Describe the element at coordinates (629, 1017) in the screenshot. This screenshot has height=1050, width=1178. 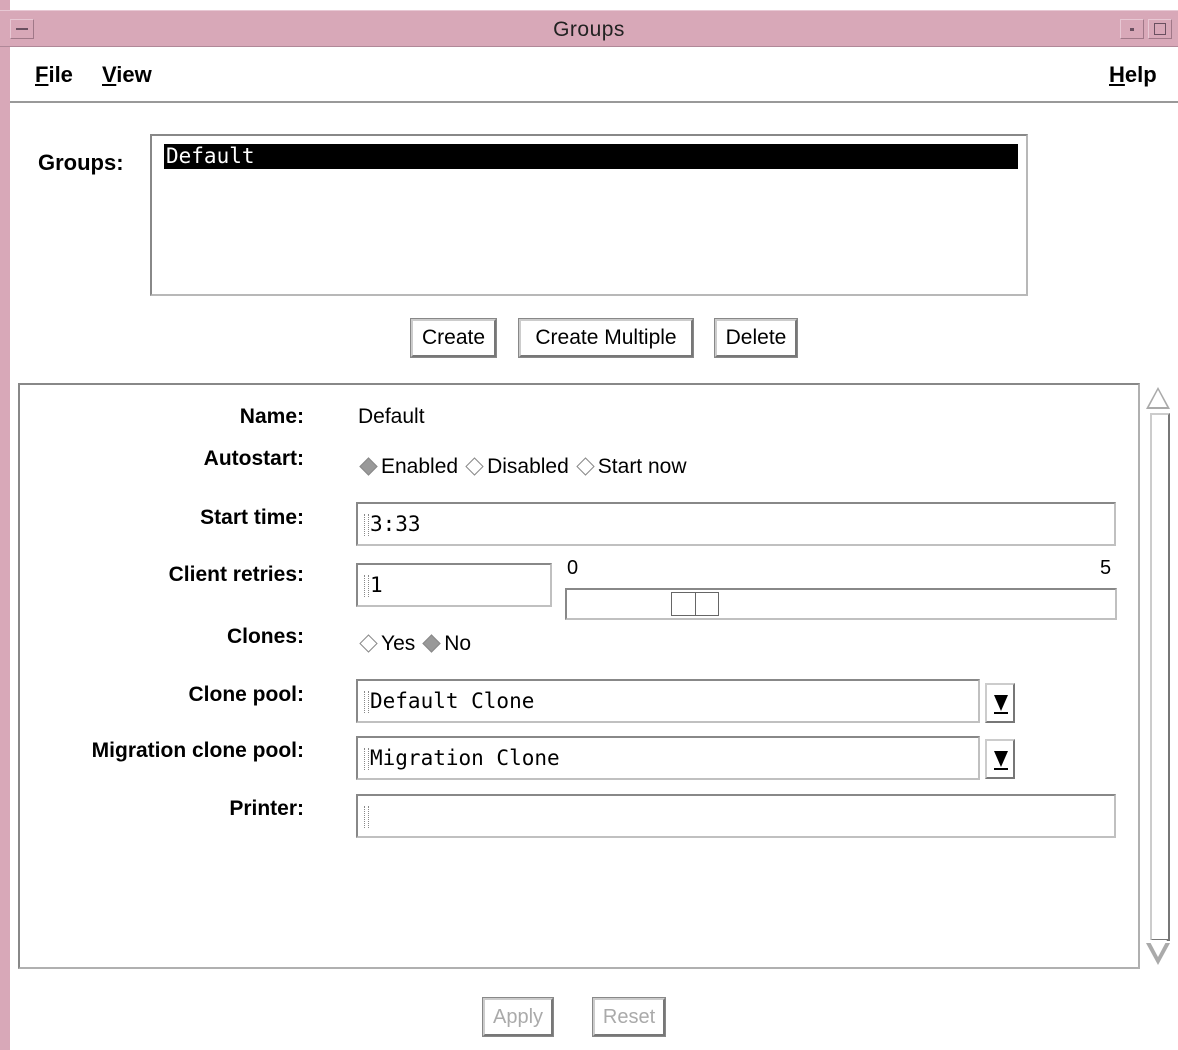
I see `reset-button: Reset` at that location.